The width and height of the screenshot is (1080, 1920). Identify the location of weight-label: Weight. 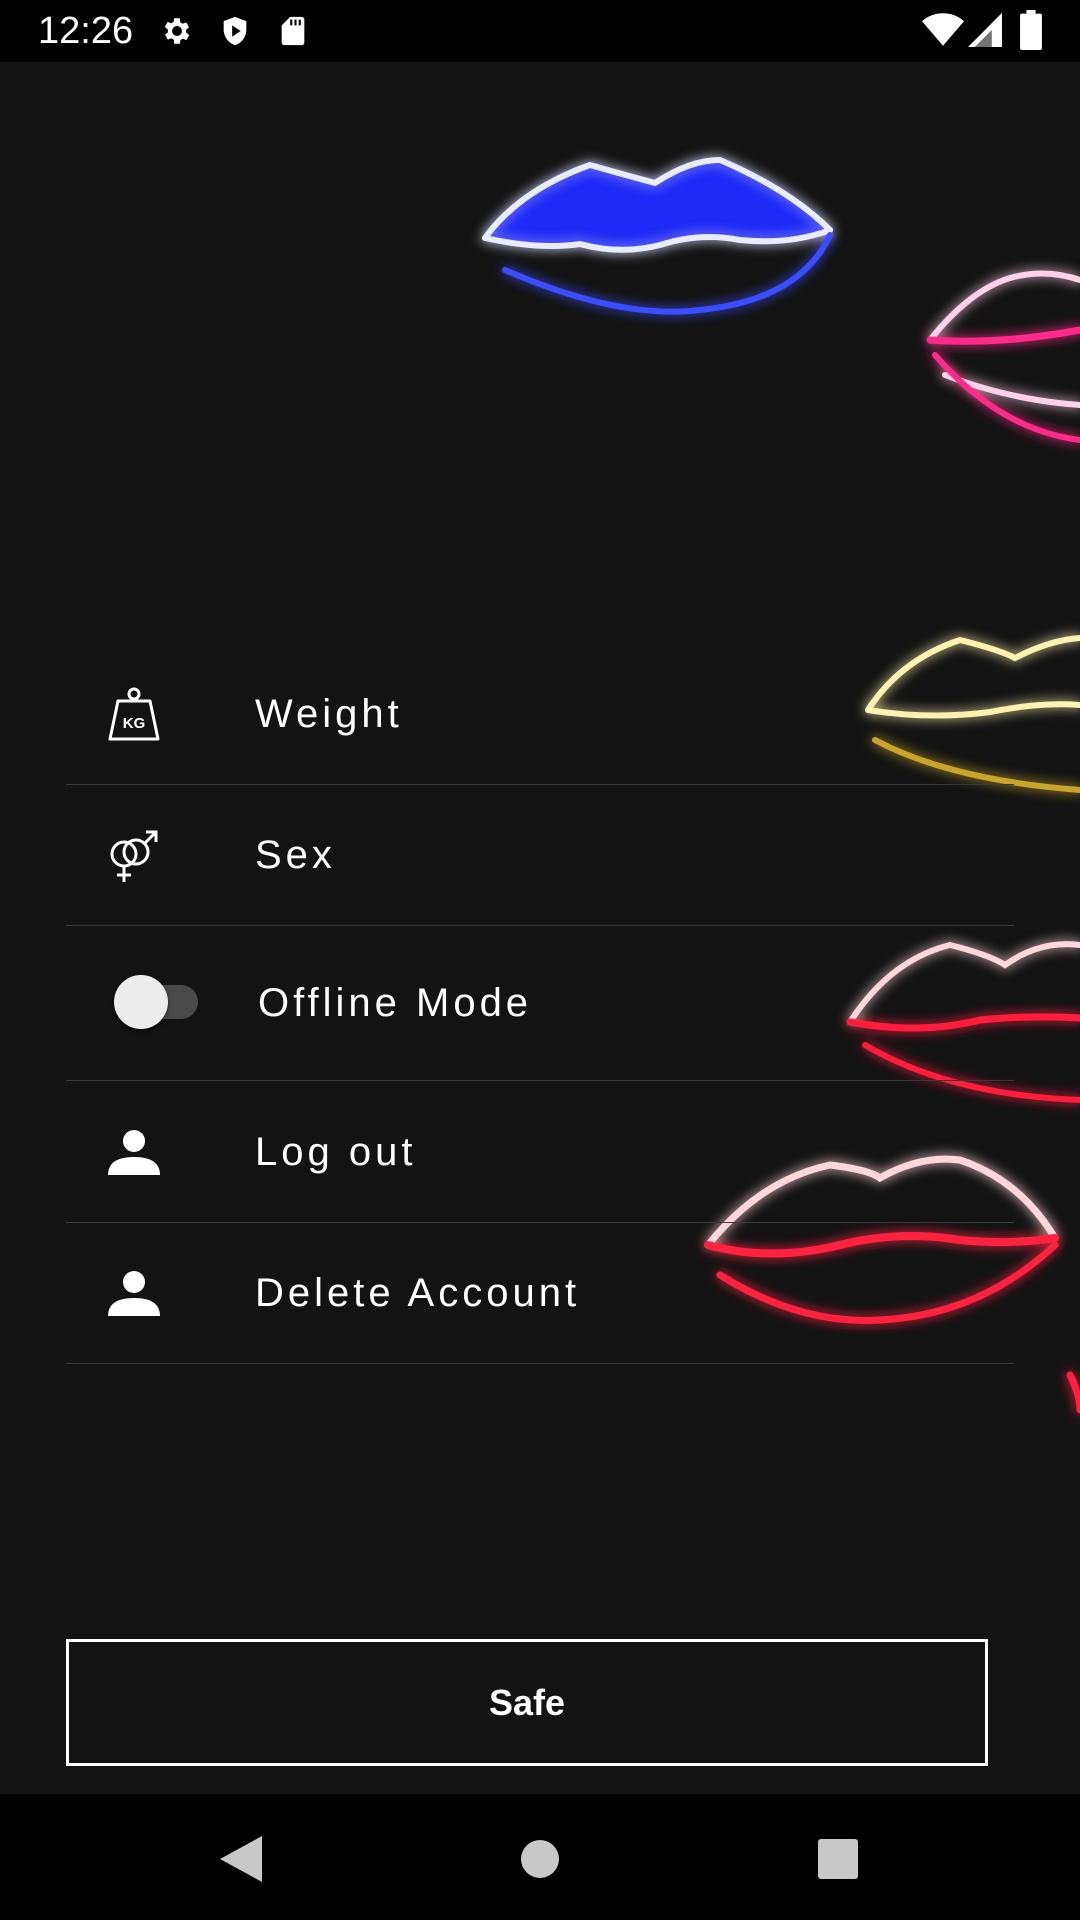
(329, 714).